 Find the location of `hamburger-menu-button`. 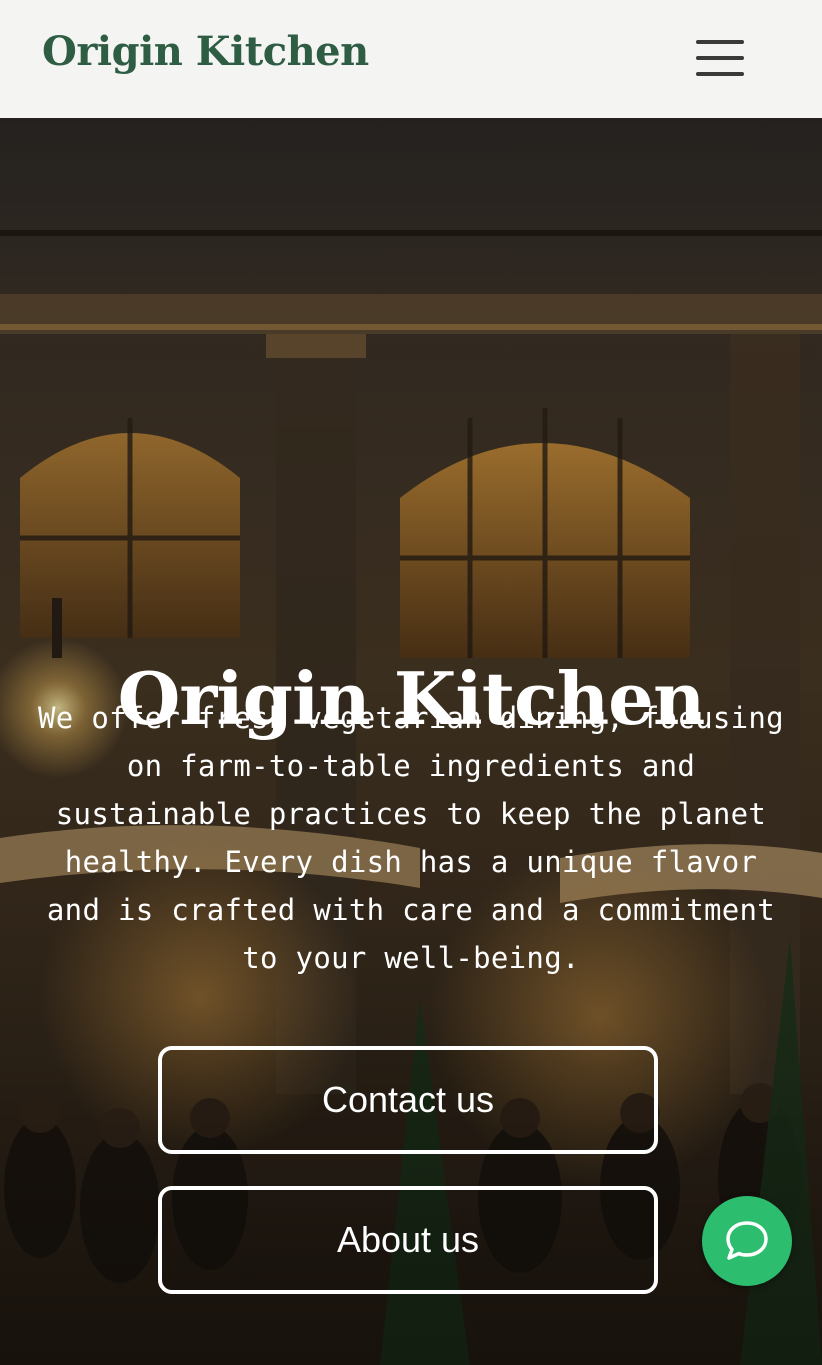

hamburger-menu-button is located at coordinates (720, 58).